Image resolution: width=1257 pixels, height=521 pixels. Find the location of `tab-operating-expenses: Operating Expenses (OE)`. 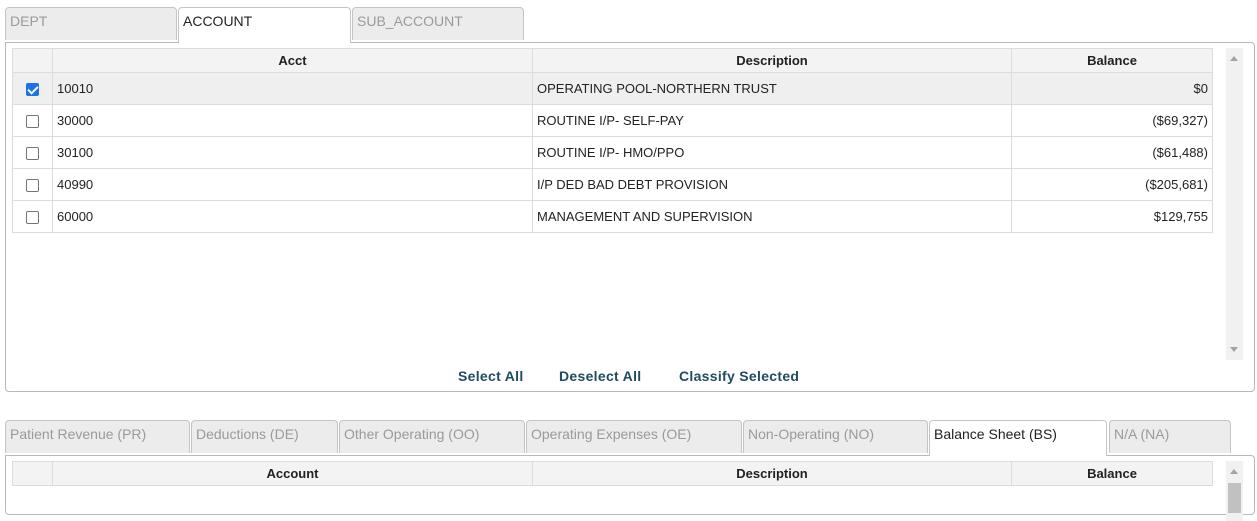

tab-operating-expenses: Operating Expenses (OE) is located at coordinates (634, 436).